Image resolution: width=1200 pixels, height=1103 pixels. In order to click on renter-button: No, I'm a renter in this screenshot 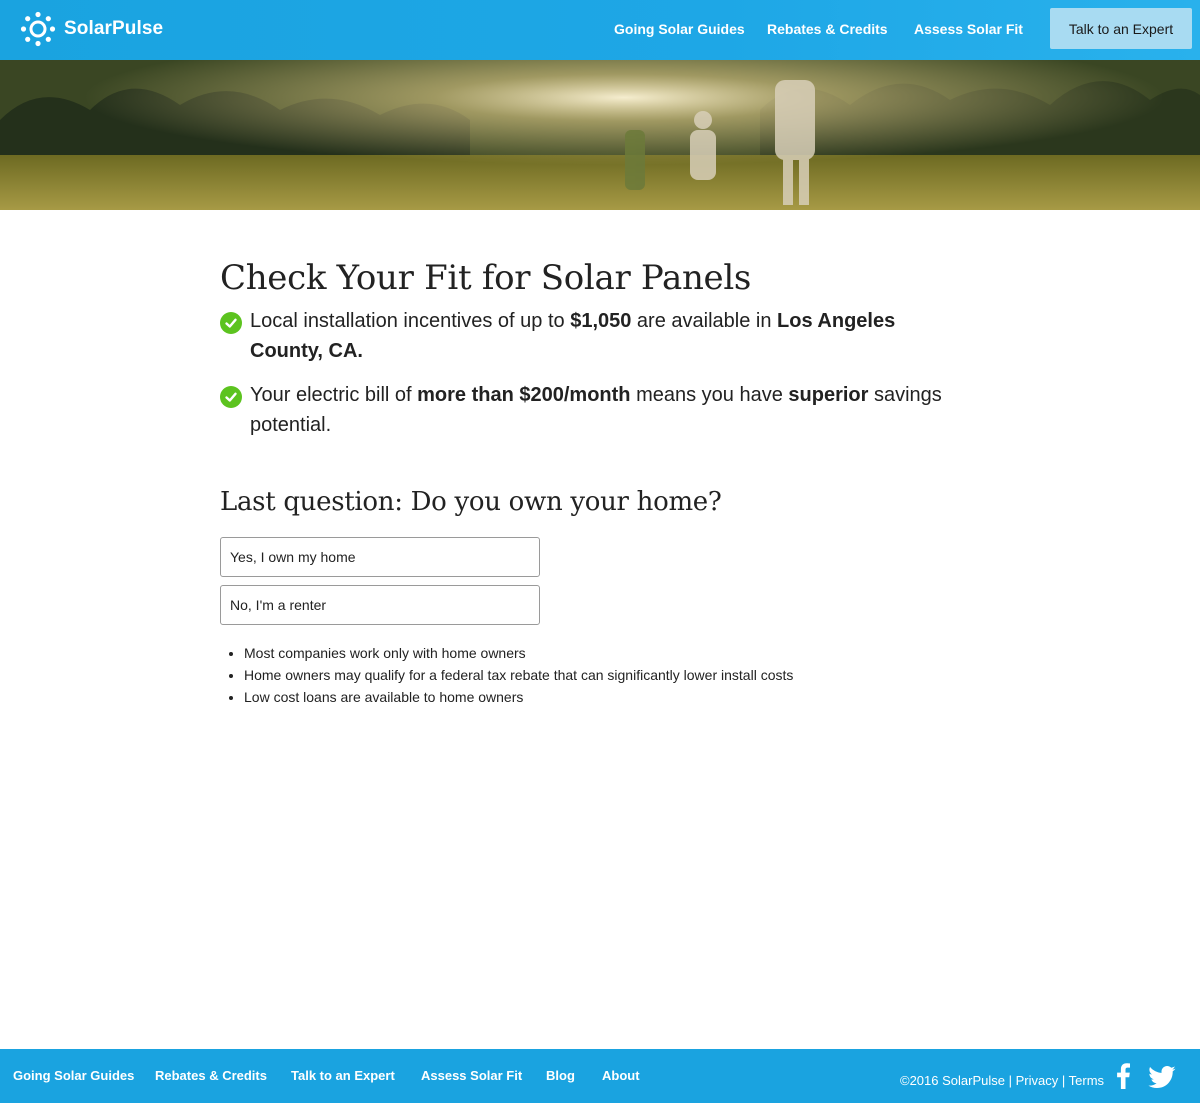, I will do `click(380, 605)`.